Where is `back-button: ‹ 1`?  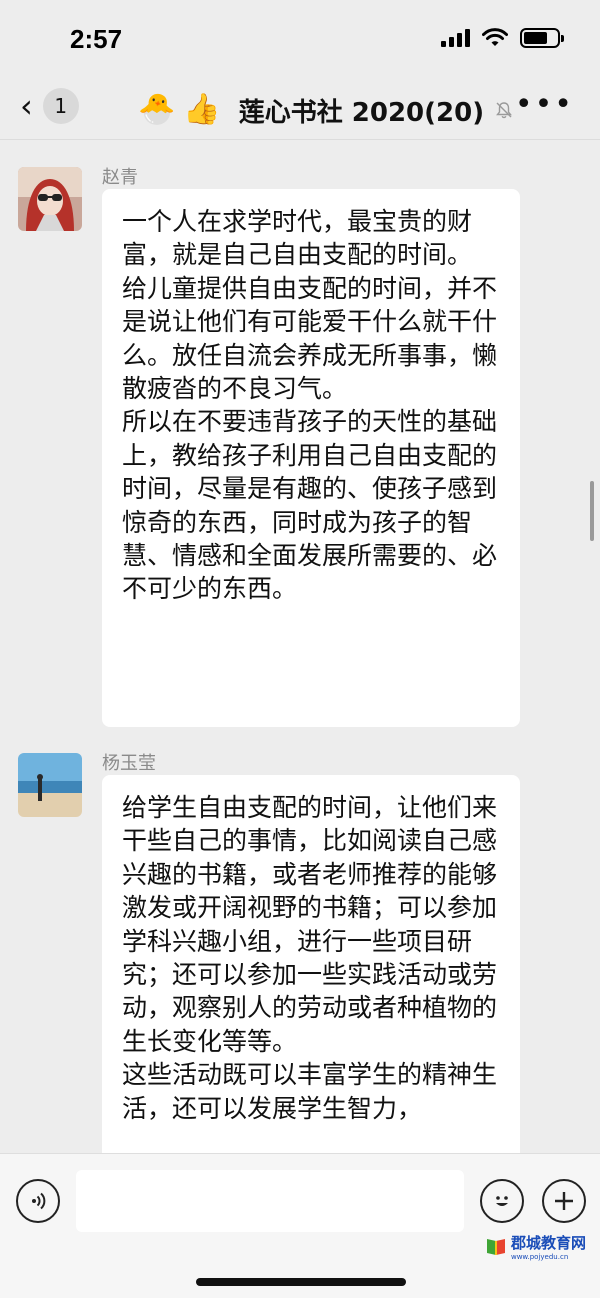 back-button: ‹ 1 is located at coordinates (49, 106).